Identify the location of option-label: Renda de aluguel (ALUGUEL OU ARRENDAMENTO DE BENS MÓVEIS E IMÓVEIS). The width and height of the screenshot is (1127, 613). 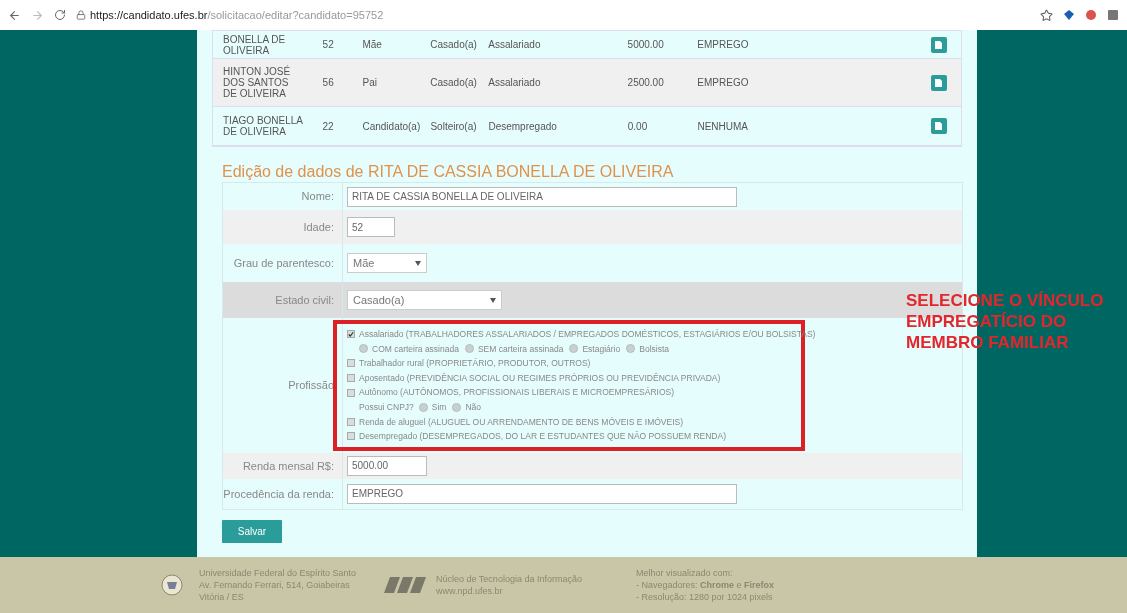
(521, 422).